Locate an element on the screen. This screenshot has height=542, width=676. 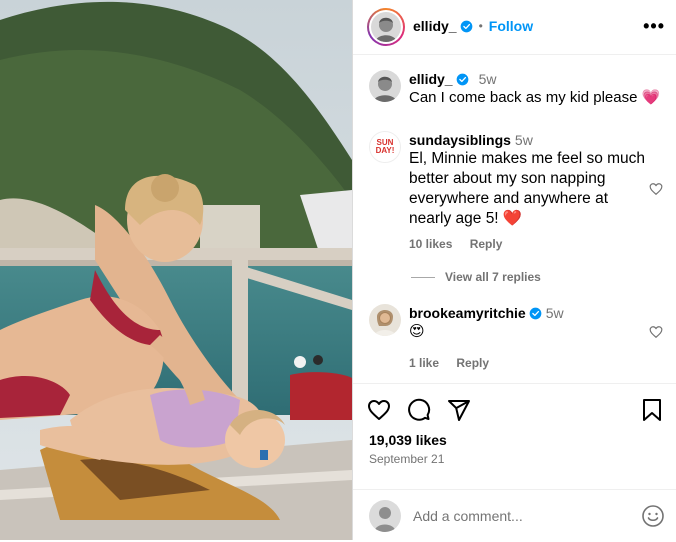
commenter-avatar is located at coordinates (385, 320).